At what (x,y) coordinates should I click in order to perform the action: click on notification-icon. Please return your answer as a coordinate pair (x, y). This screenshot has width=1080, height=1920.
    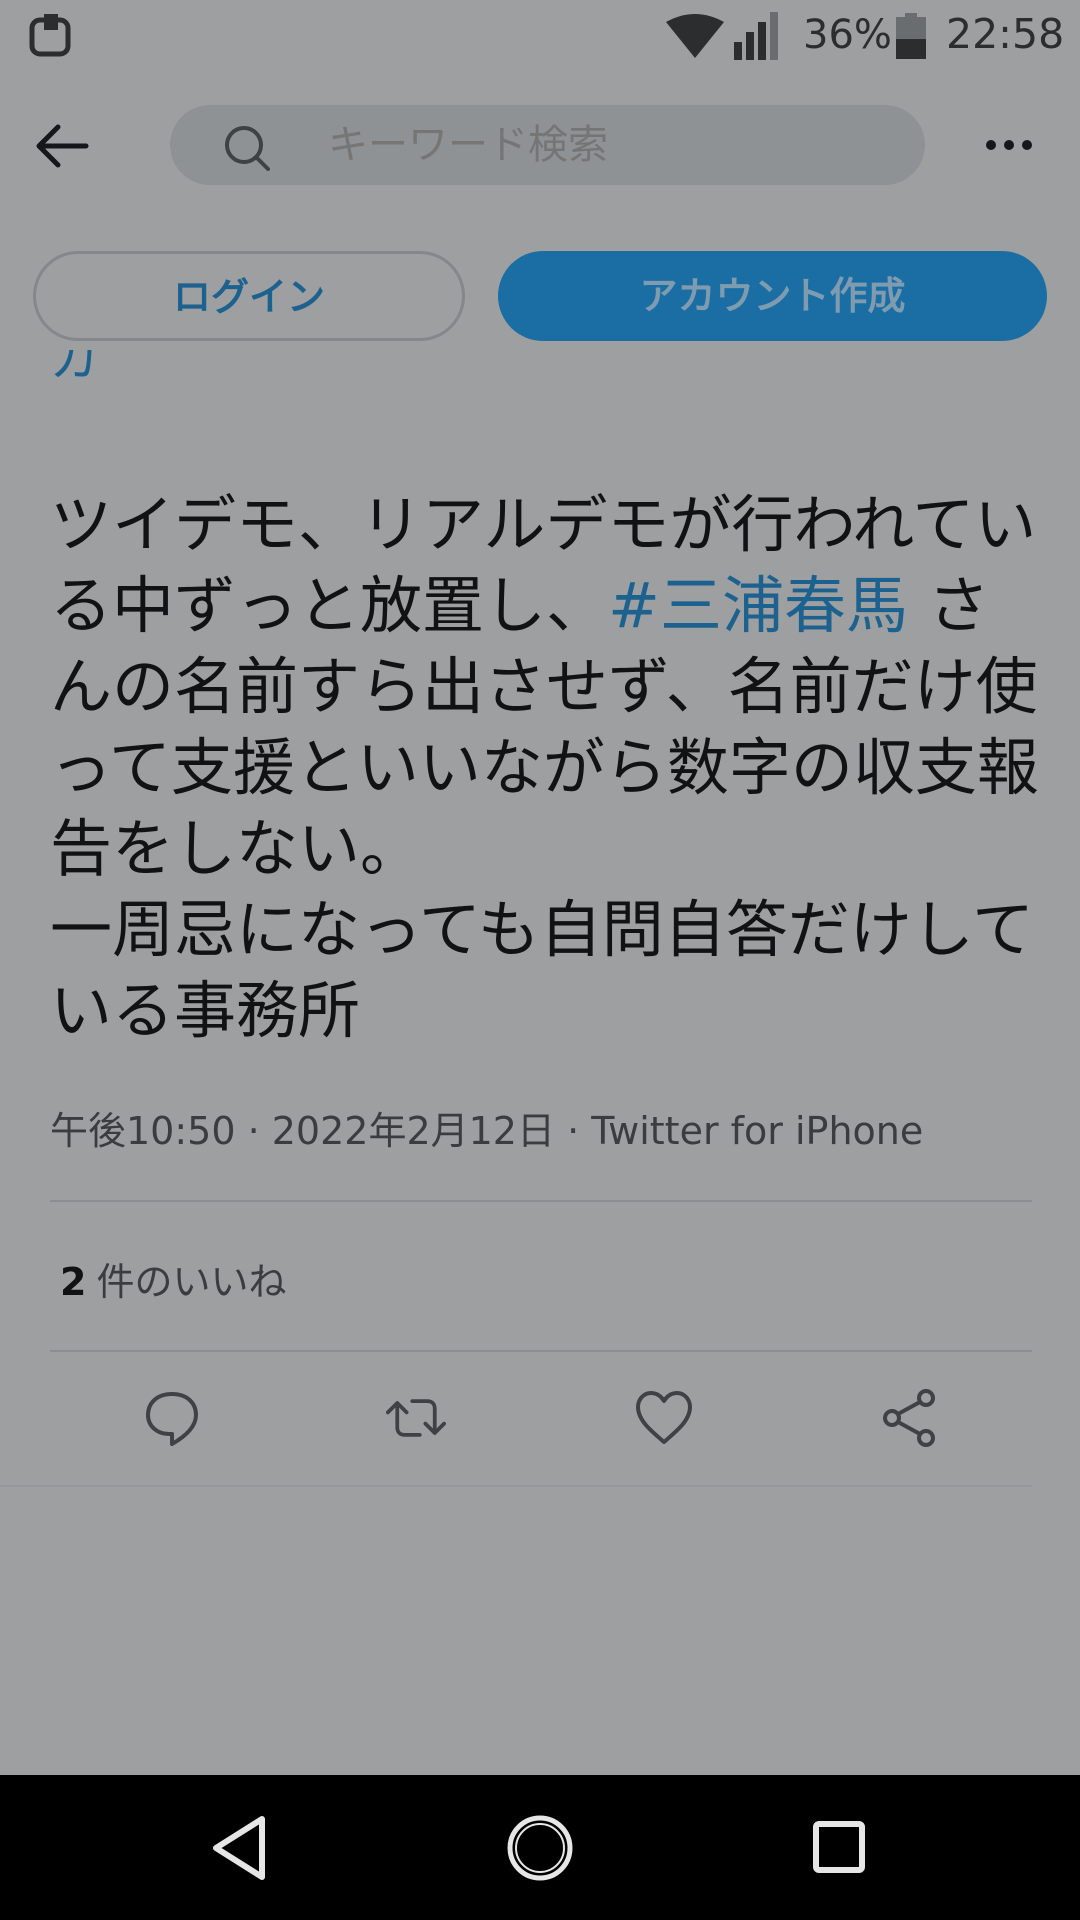
    Looking at the image, I should click on (50, 35).